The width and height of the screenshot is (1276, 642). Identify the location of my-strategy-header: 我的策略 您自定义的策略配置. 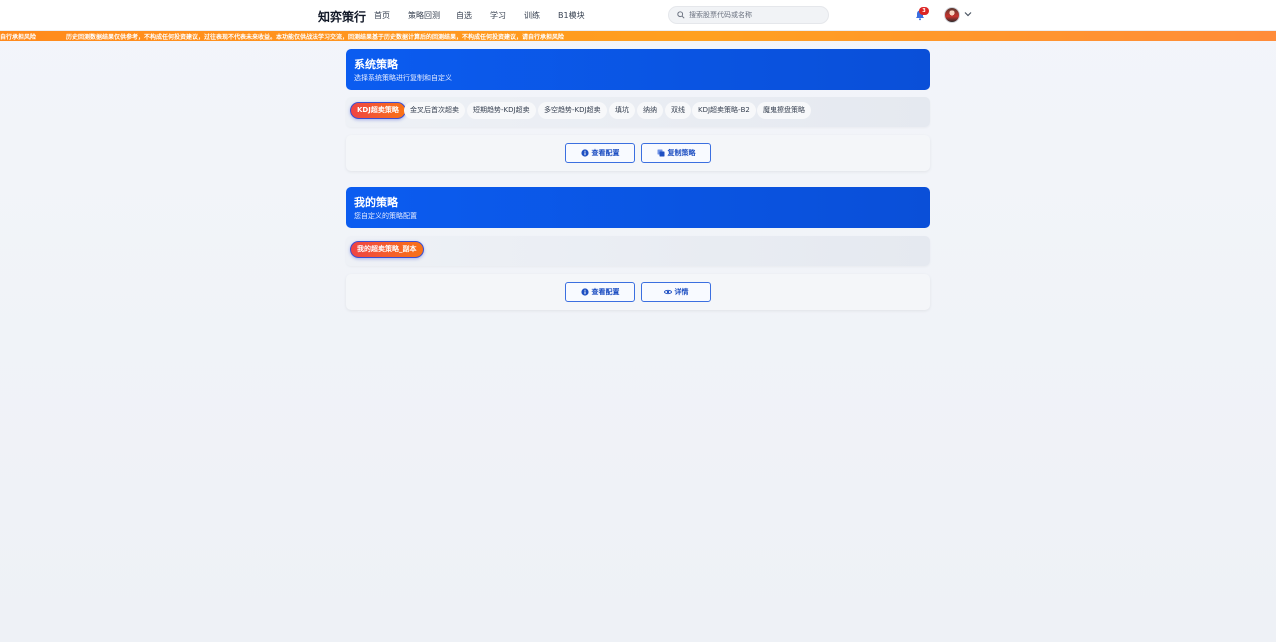
(638, 207).